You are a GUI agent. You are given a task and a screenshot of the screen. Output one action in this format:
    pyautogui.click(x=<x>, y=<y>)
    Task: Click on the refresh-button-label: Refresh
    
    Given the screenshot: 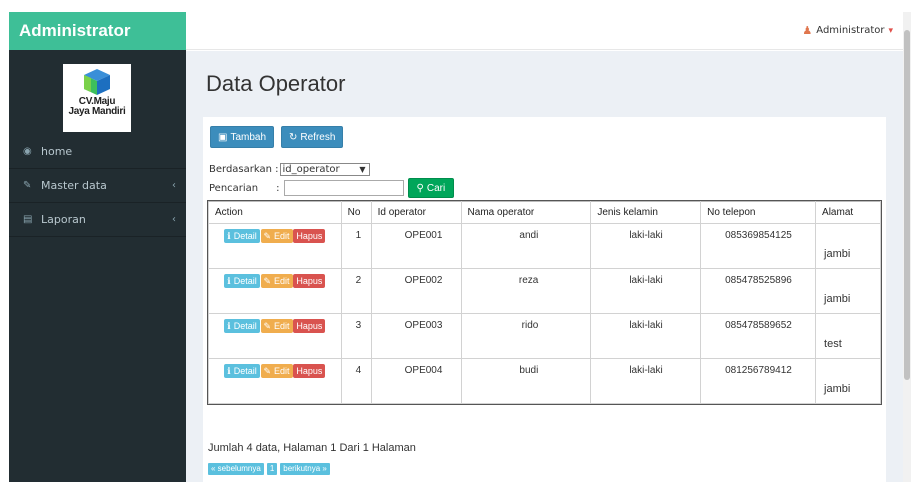 What is the action you would take?
    pyautogui.click(x=318, y=137)
    